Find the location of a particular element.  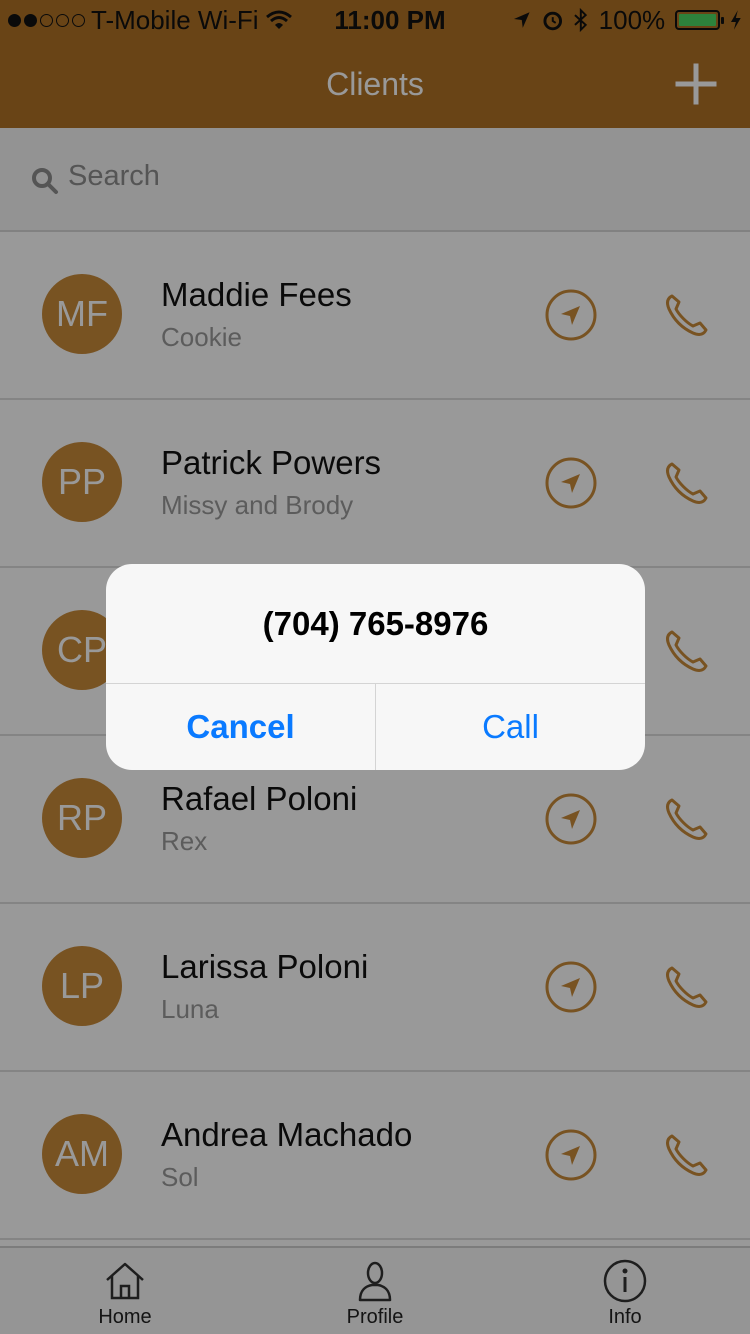

call-button: Call is located at coordinates (510, 727).